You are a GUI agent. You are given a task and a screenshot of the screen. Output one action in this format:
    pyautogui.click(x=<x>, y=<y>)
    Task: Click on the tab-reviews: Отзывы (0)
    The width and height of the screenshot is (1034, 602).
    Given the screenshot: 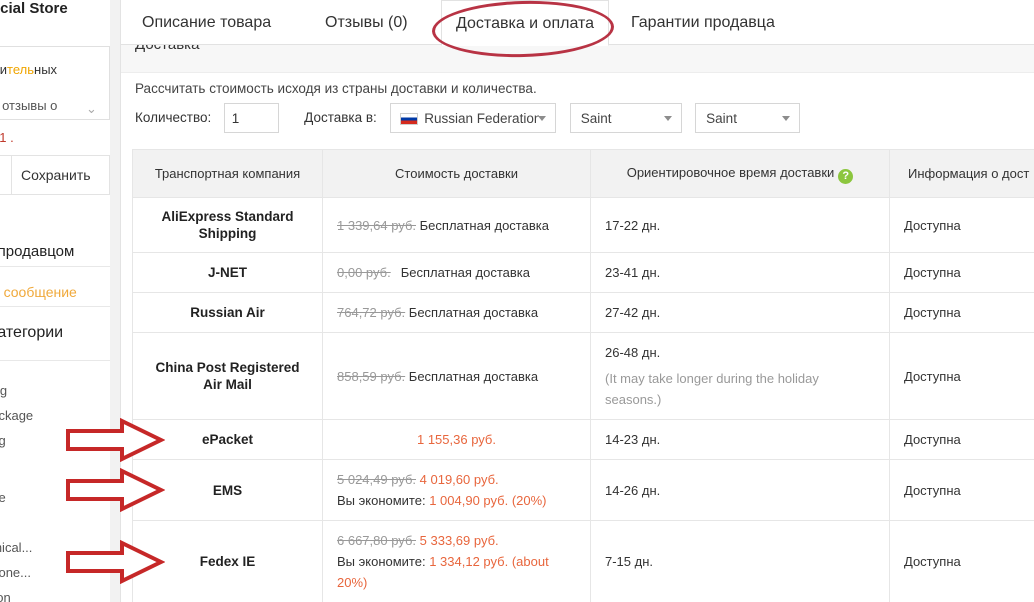 What is the action you would take?
    pyautogui.click(x=366, y=22)
    